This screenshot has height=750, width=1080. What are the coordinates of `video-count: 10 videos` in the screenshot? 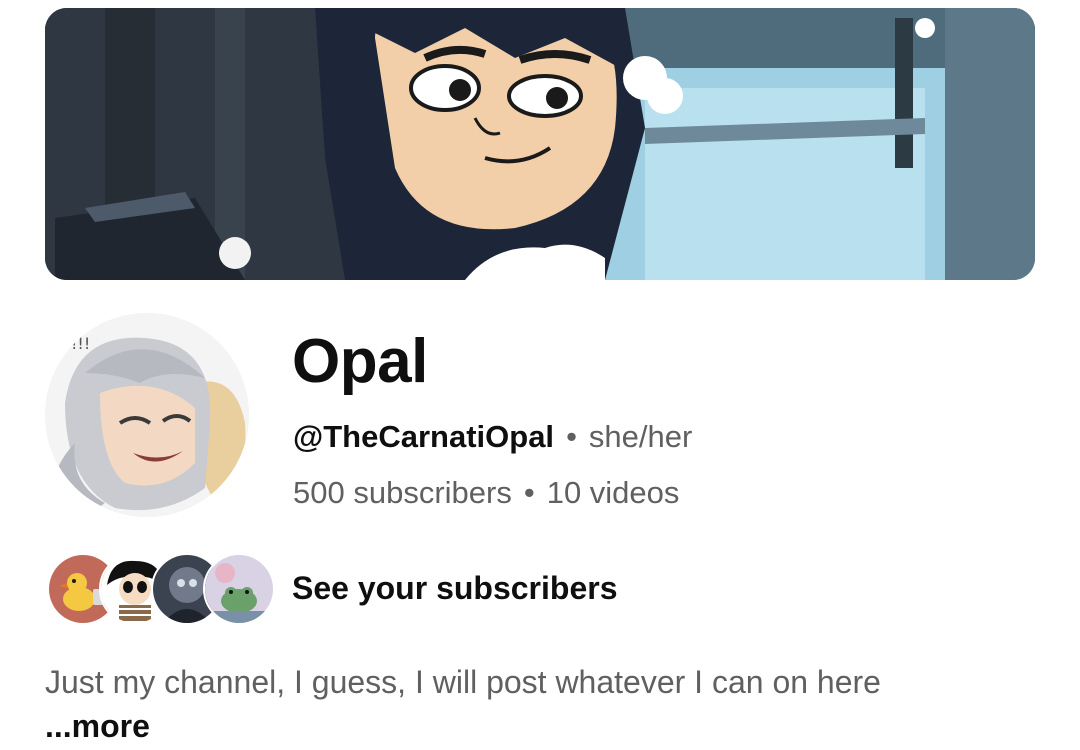 It's located at (613, 492).